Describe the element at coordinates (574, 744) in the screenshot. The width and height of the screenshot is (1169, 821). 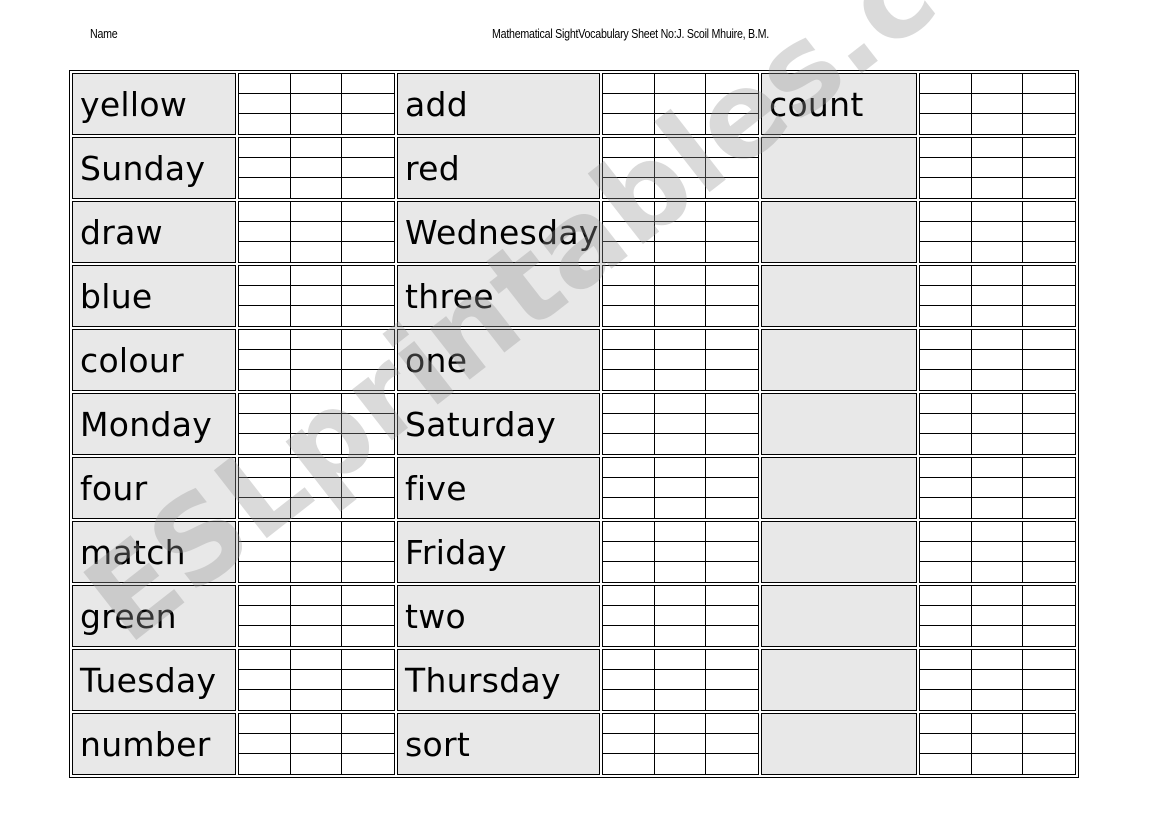
I see `worksheet-row: number sort` at that location.